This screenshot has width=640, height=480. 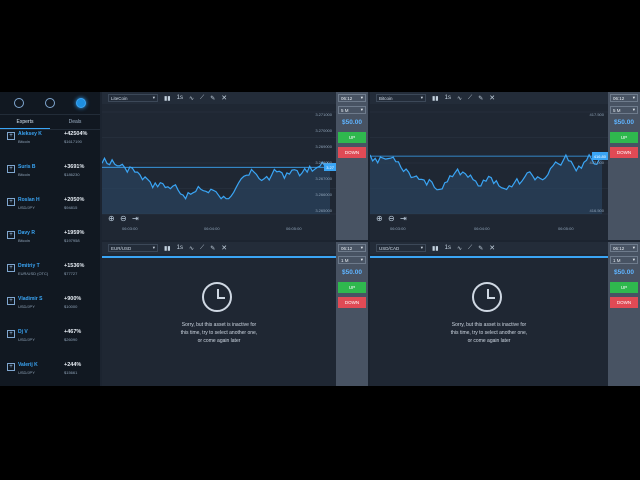 What do you see at coordinates (596, 210) in the screenshot?
I see `y-axis-label: 416.500` at bounding box center [596, 210].